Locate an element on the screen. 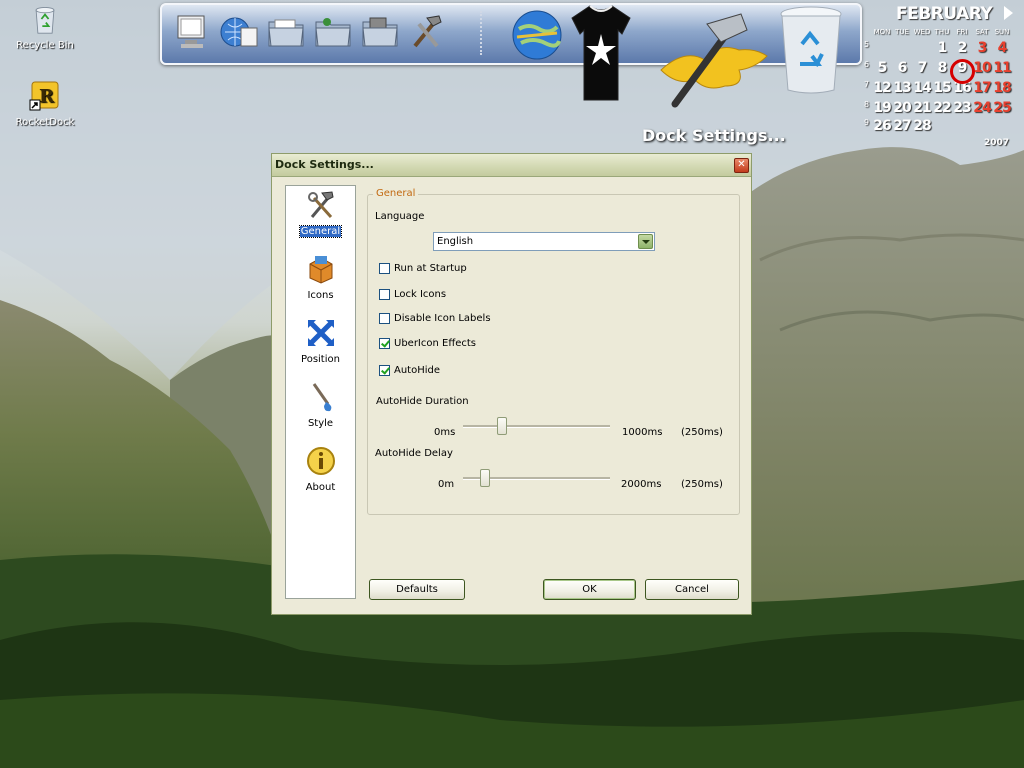 The width and height of the screenshot is (1024, 768). calendar-day: 12 is located at coordinates (882, 88).